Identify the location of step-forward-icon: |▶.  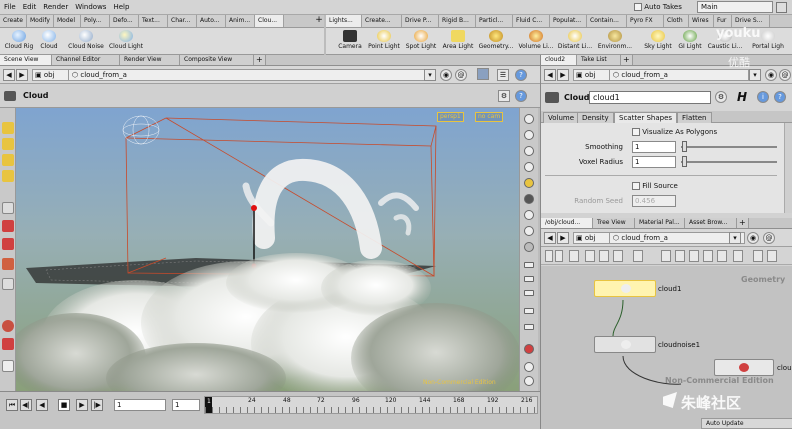
(97, 405).